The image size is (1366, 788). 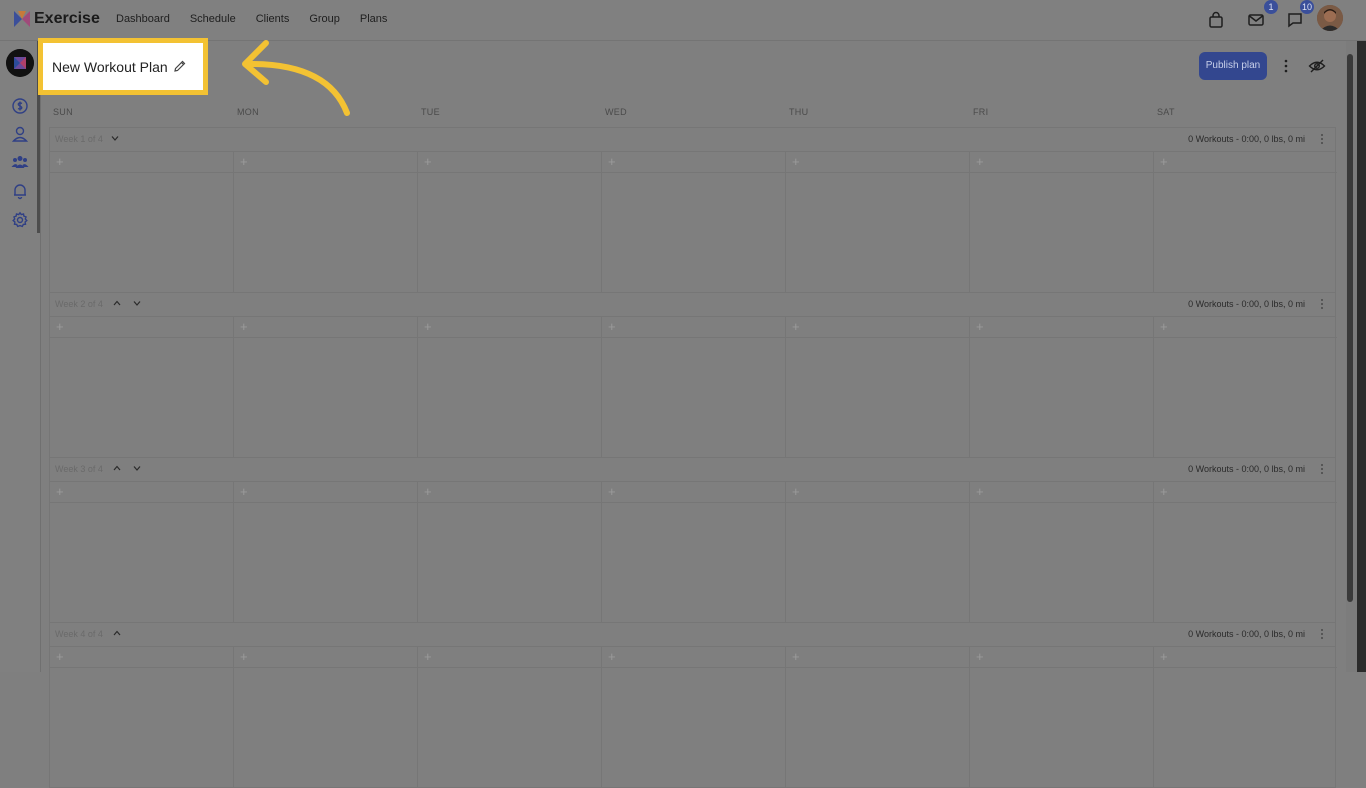 I want to click on nav-dashboard: Dashboard, so click(x=143, y=19).